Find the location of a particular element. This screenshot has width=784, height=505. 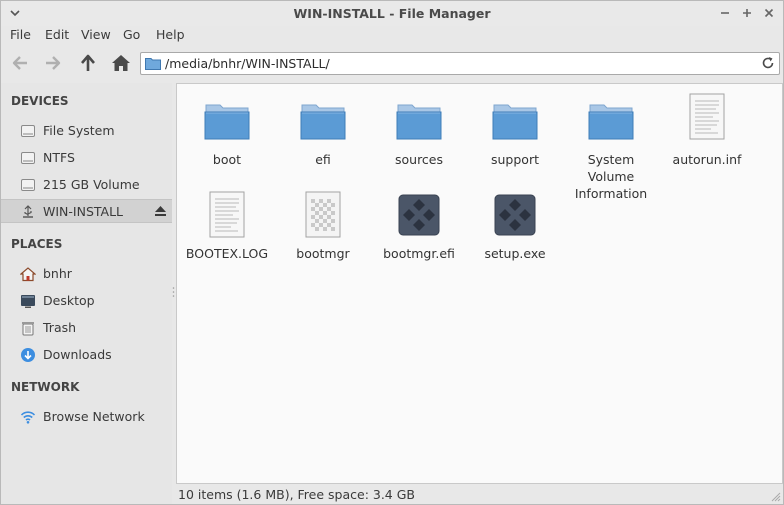

pane-resize-handle is located at coordinates (173, 293).